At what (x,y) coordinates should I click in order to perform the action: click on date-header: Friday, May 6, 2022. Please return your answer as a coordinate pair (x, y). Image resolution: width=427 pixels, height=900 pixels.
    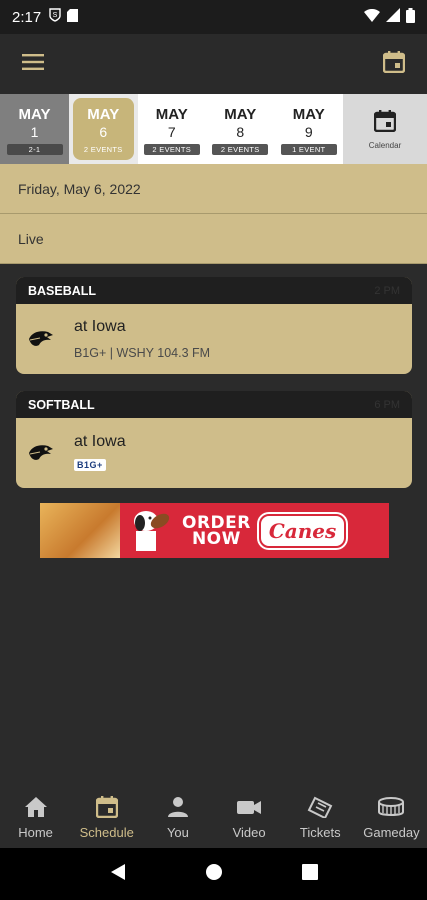
    Looking at the image, I should click on (213, 189).